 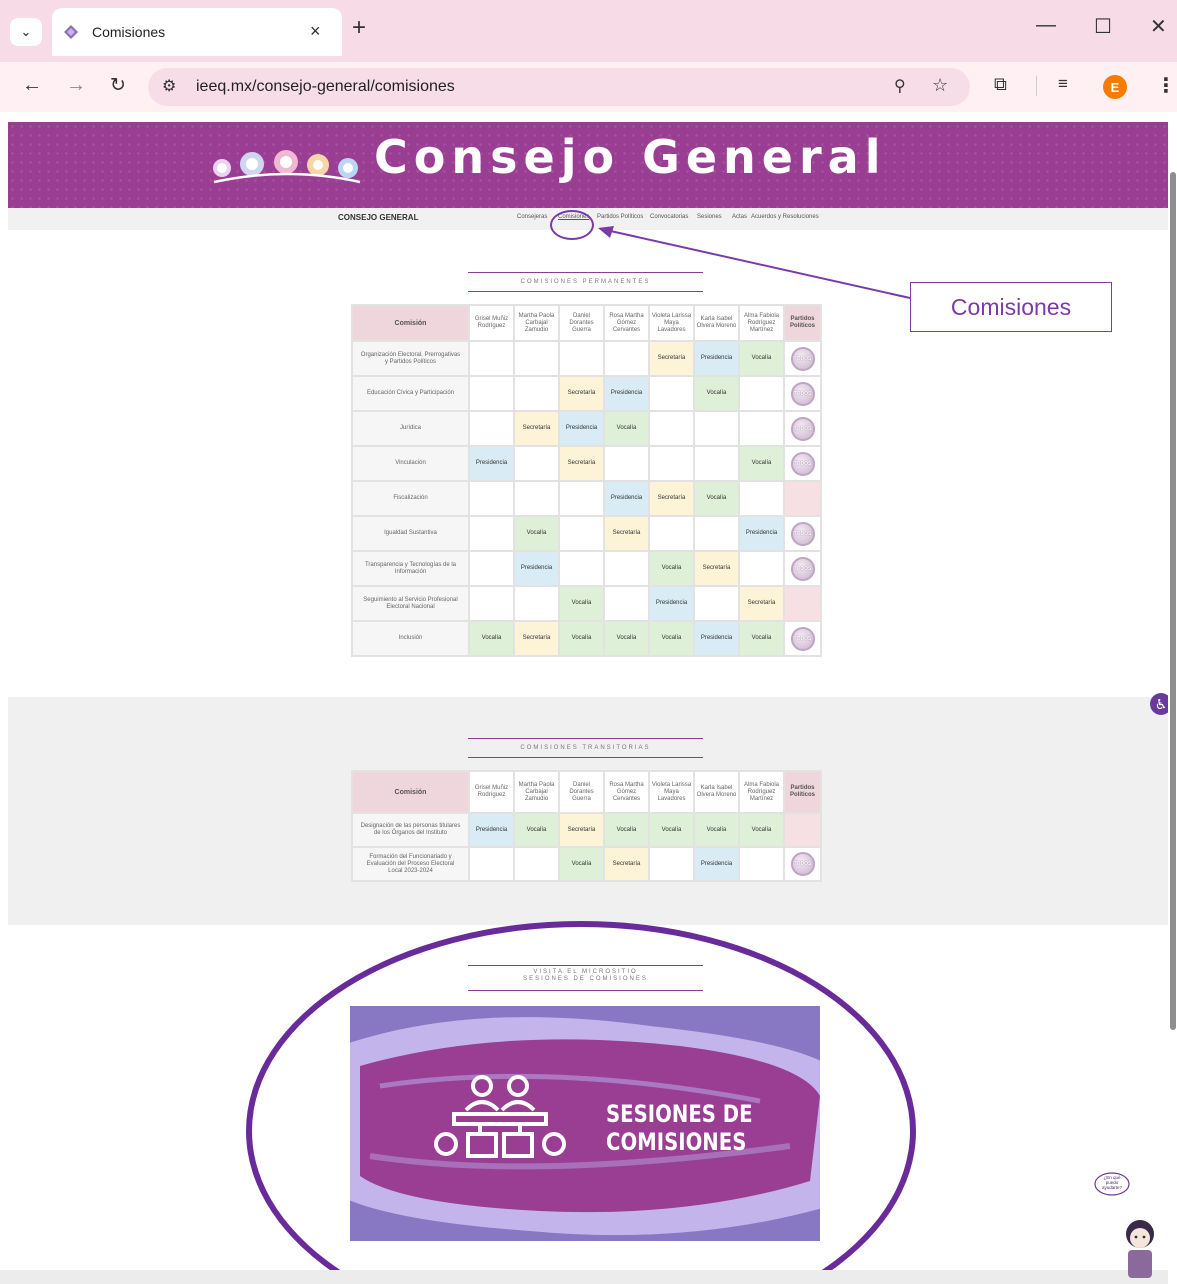 What do you see at coordinates (559, 87) in the screenshot?
I see `address-bar: ⚙ ieeq.mx/consejo-general/comisiones ⚲ ☆` at bounding box center [559, 87].